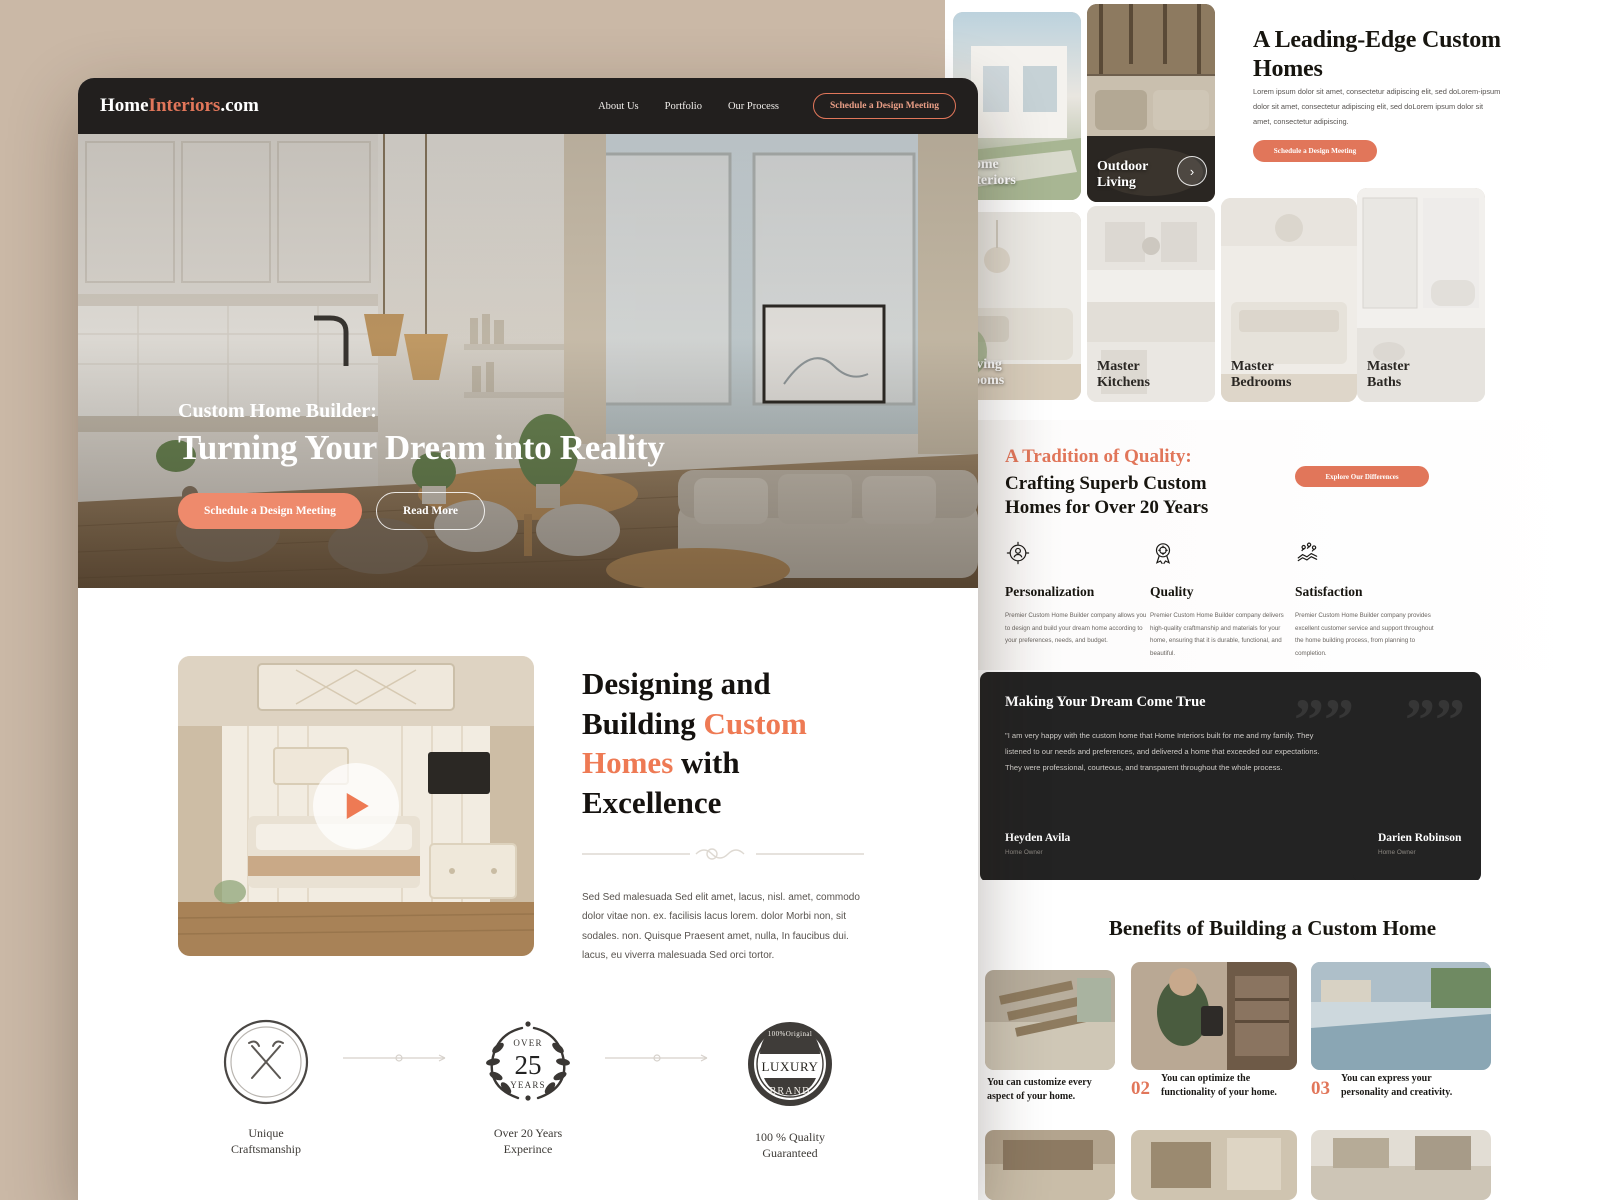 Image resolution: width=1600 pixels, height=1200 pixels. I want to click on benefits-heading: Benefits of Building a Custom Home, so click(1272, 928).